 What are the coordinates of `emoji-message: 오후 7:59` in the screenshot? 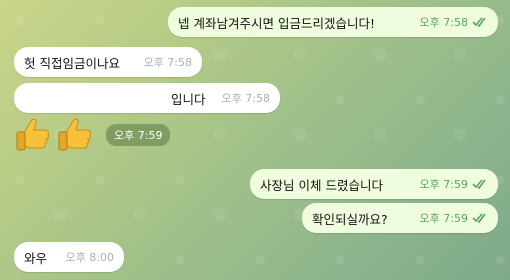 It's located at (92, 135).